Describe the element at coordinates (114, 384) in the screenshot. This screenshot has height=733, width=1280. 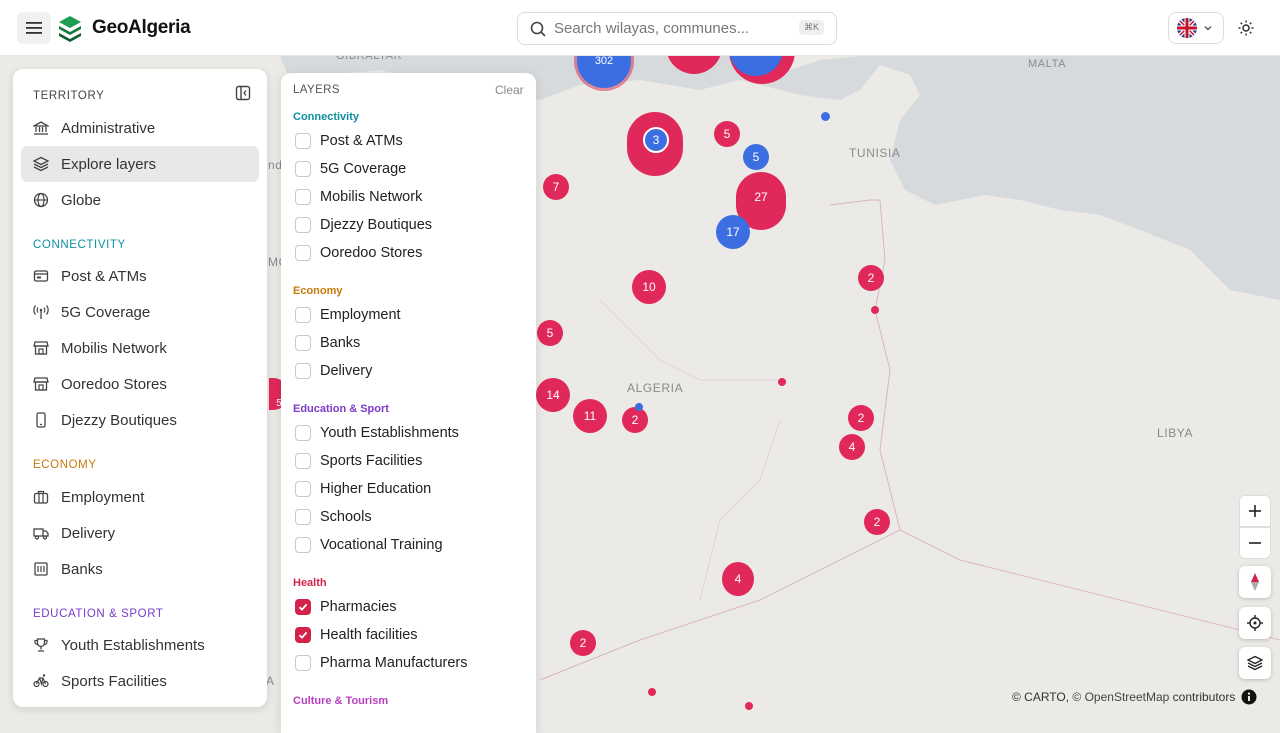
I see `sidebar-item-label: Ooredoo Stores` at that location.